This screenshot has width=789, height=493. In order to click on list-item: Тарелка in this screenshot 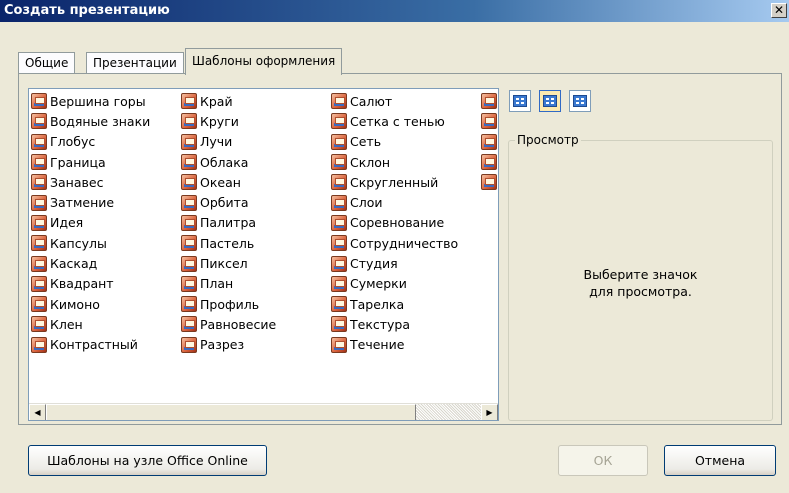, I will do `click(394, 304)`.